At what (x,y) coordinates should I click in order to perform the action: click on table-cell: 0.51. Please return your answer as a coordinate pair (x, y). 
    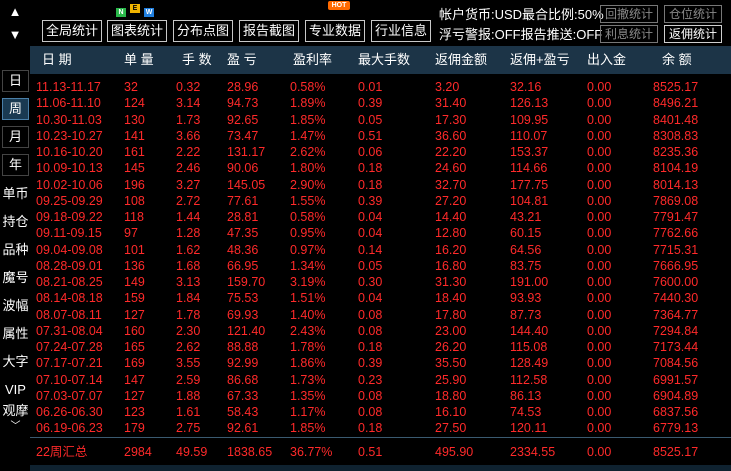
    Looking at the image, I should click on (370, 135).